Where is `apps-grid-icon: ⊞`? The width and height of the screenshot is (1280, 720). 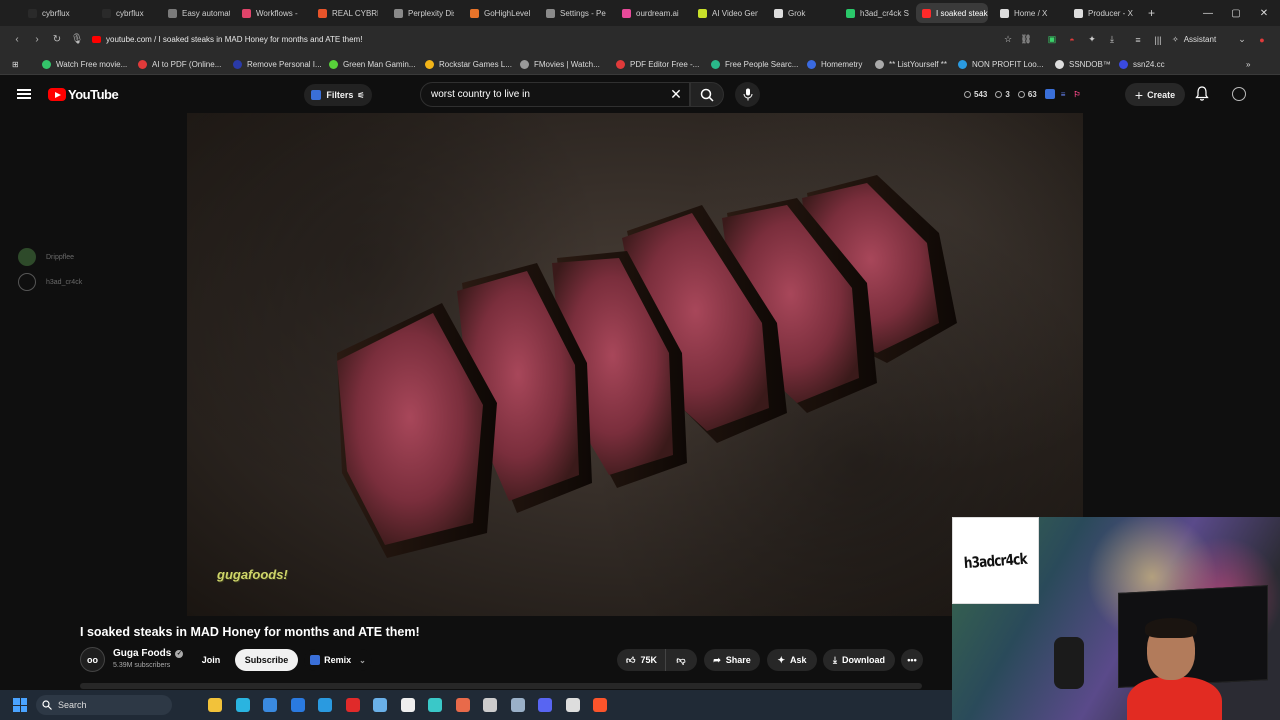 apps-grid-icon: ⊞ is located at coordinates (15, 64).